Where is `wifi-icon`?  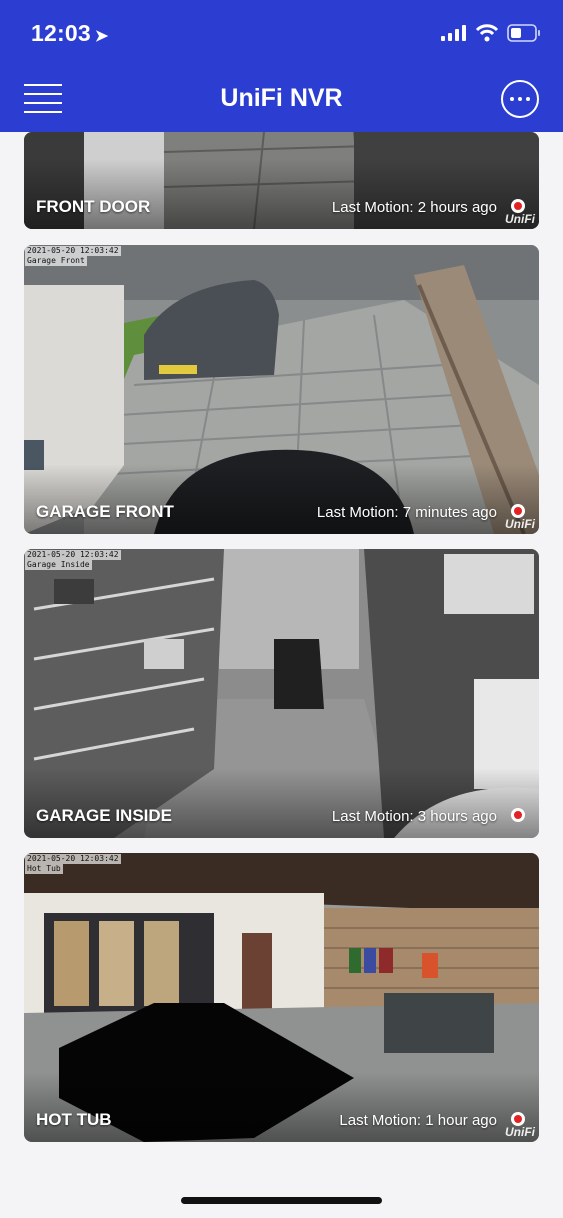 wifi-icon is located at coordinates (487, 33).